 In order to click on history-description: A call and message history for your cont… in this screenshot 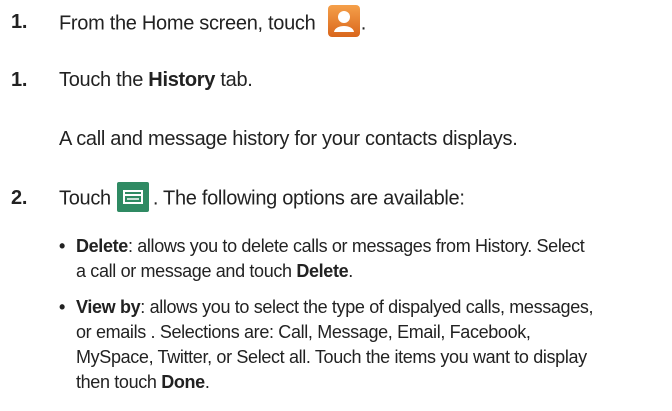, I will do `click(288, 139)`.